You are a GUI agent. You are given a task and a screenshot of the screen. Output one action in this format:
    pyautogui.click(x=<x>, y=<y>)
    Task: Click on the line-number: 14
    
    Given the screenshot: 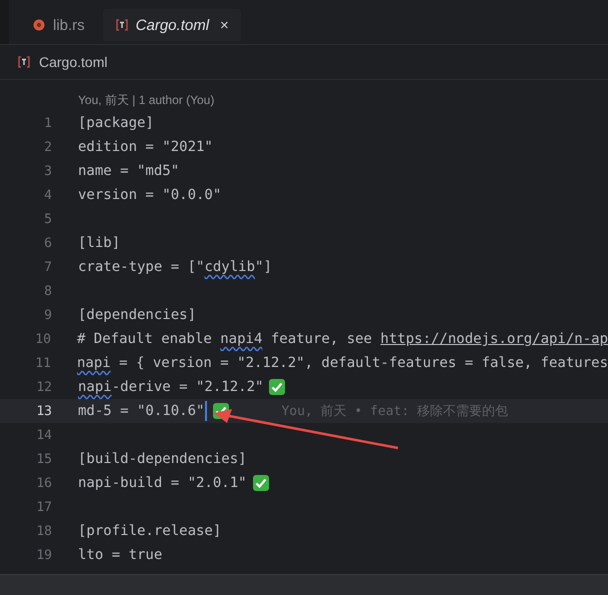 What is the action you would take?
    pyautogui.click(x=44, y=435)
    